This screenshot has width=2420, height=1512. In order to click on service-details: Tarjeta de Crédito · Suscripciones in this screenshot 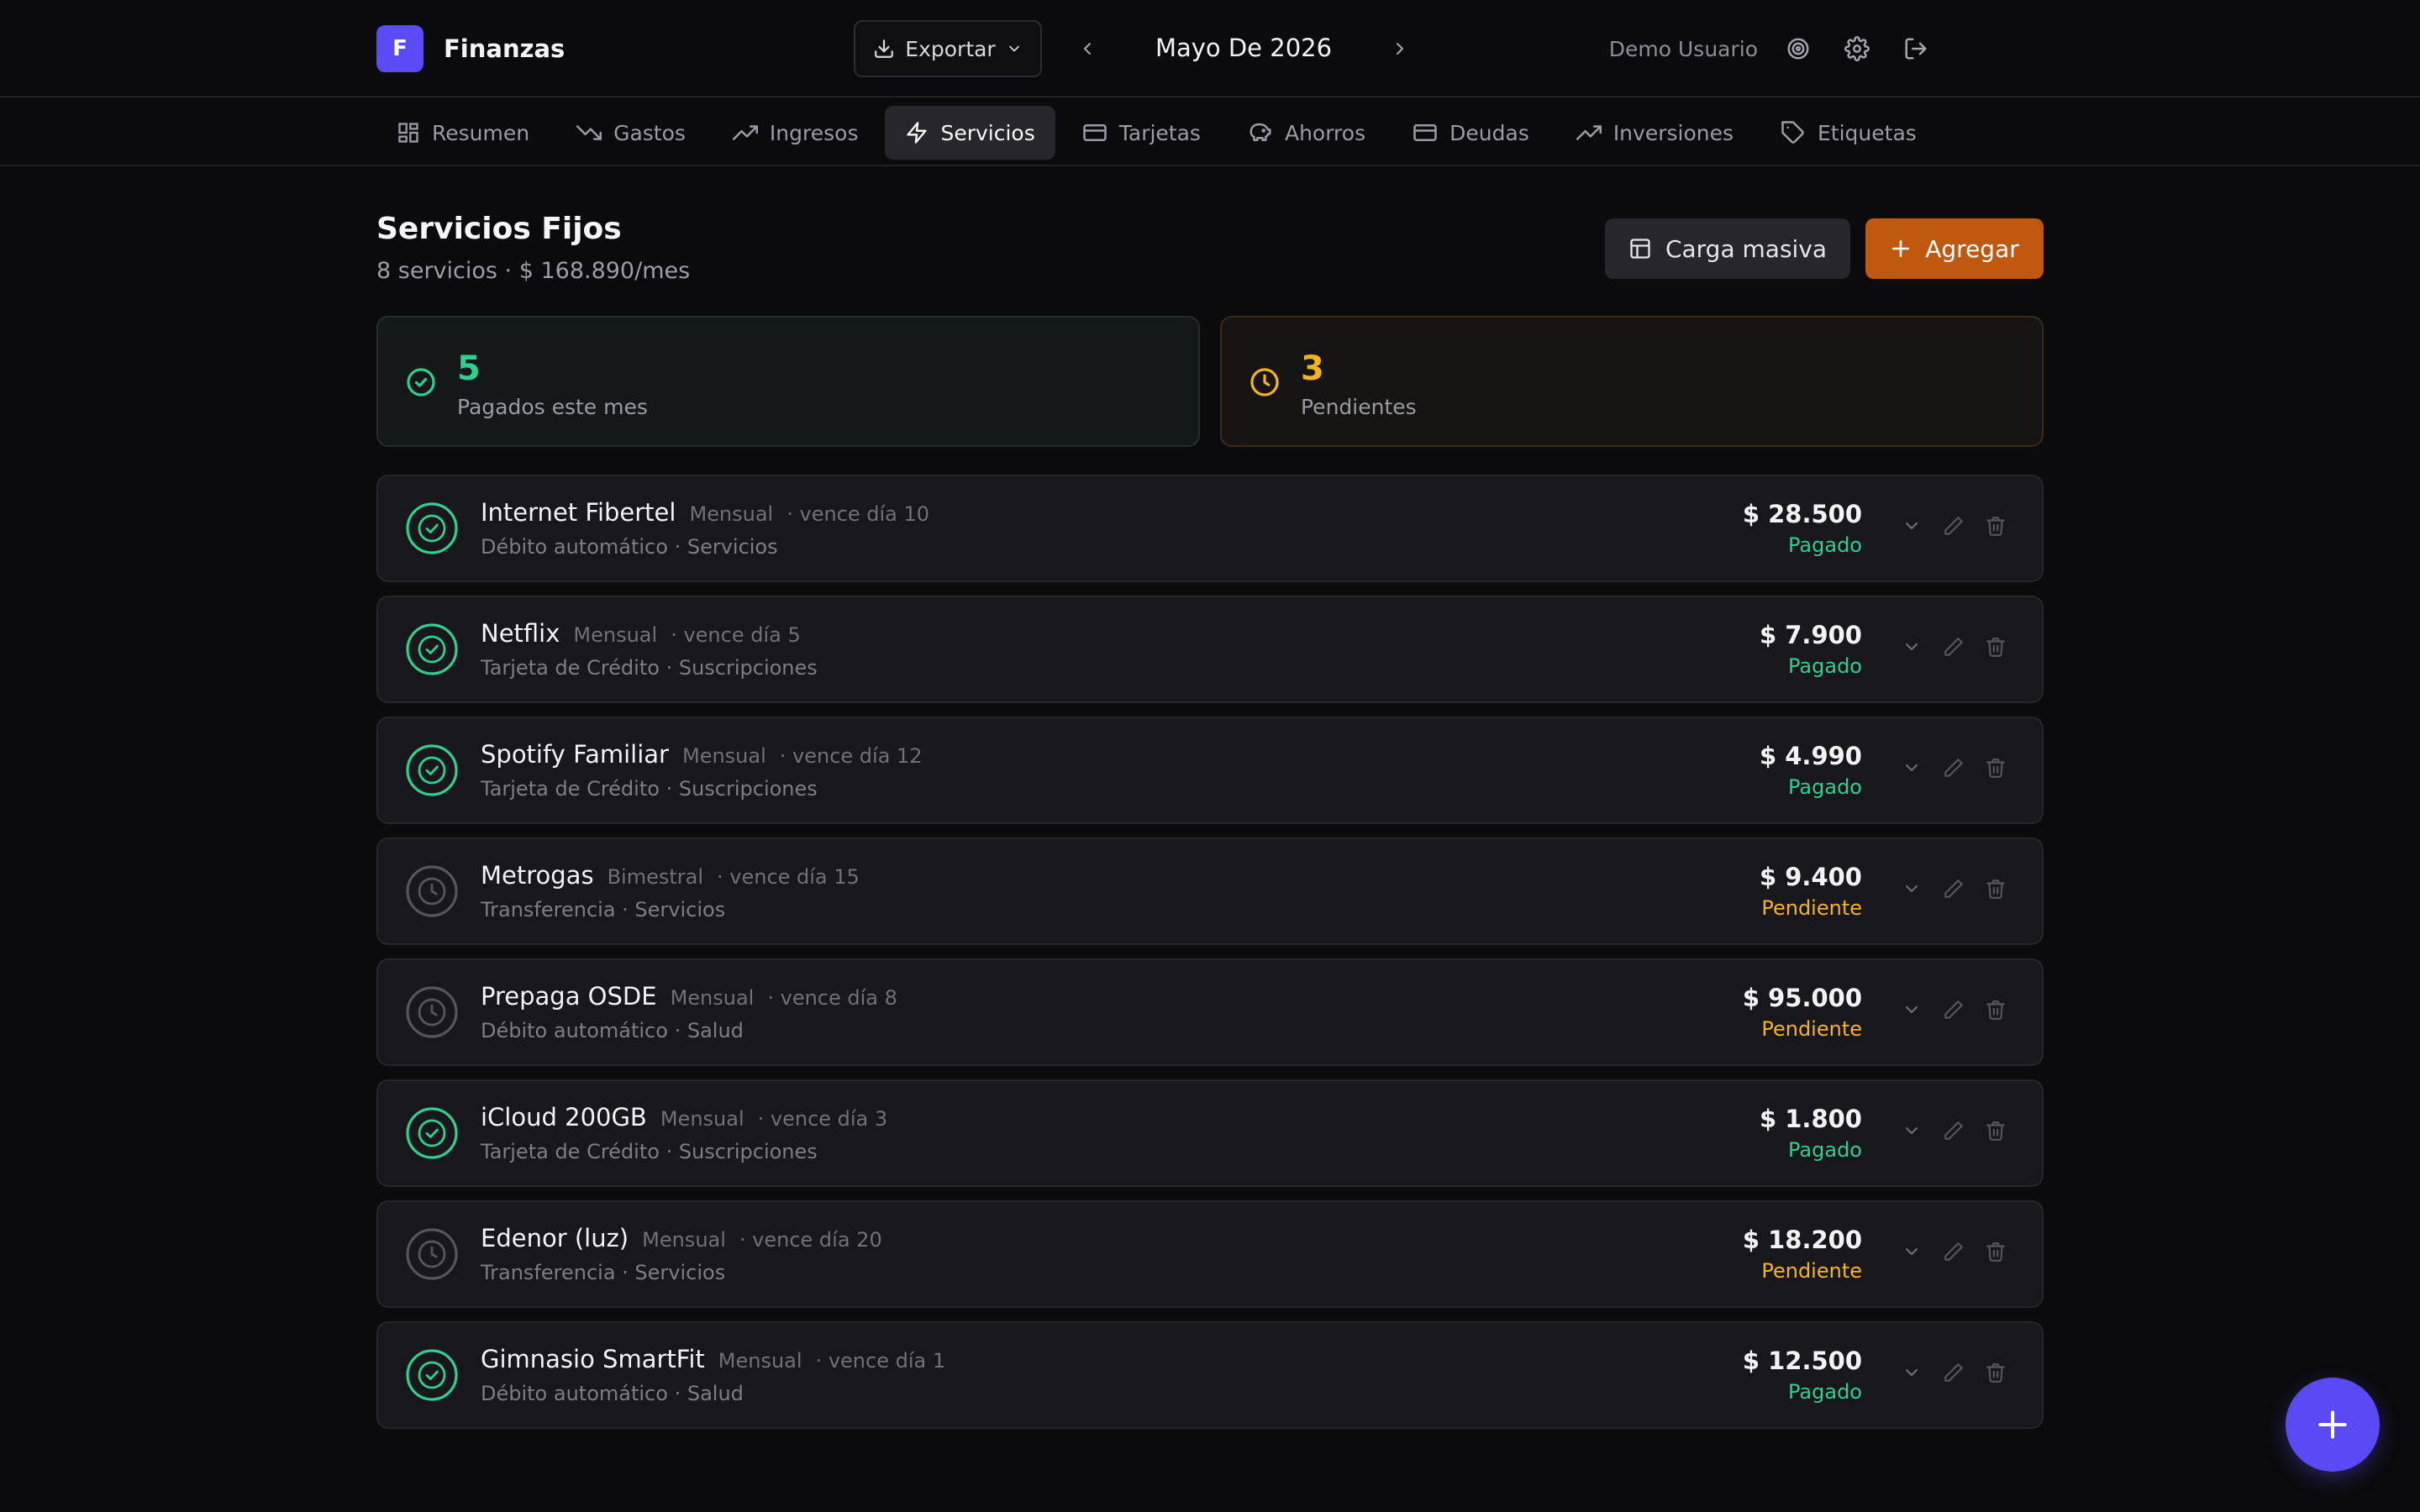, I will do `click(649, 789)`.